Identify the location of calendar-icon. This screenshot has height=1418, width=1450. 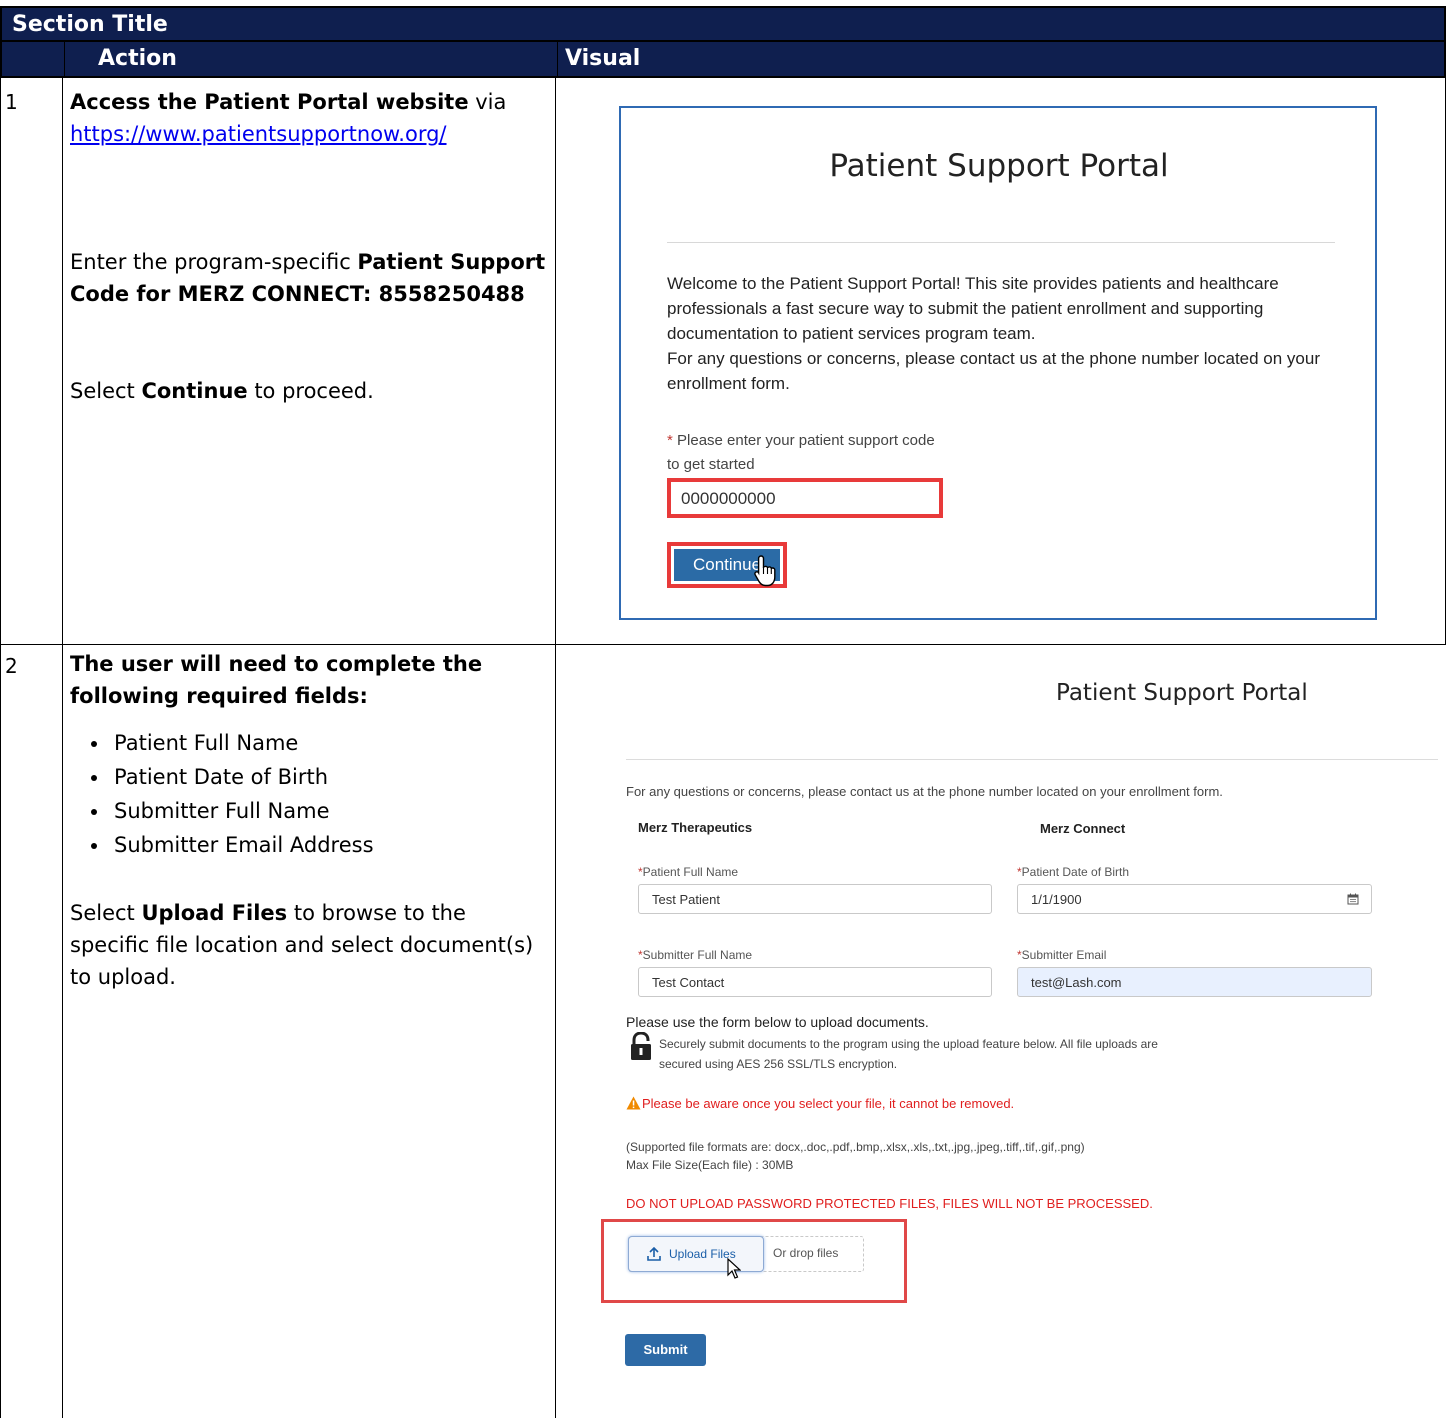
(1353, 899).